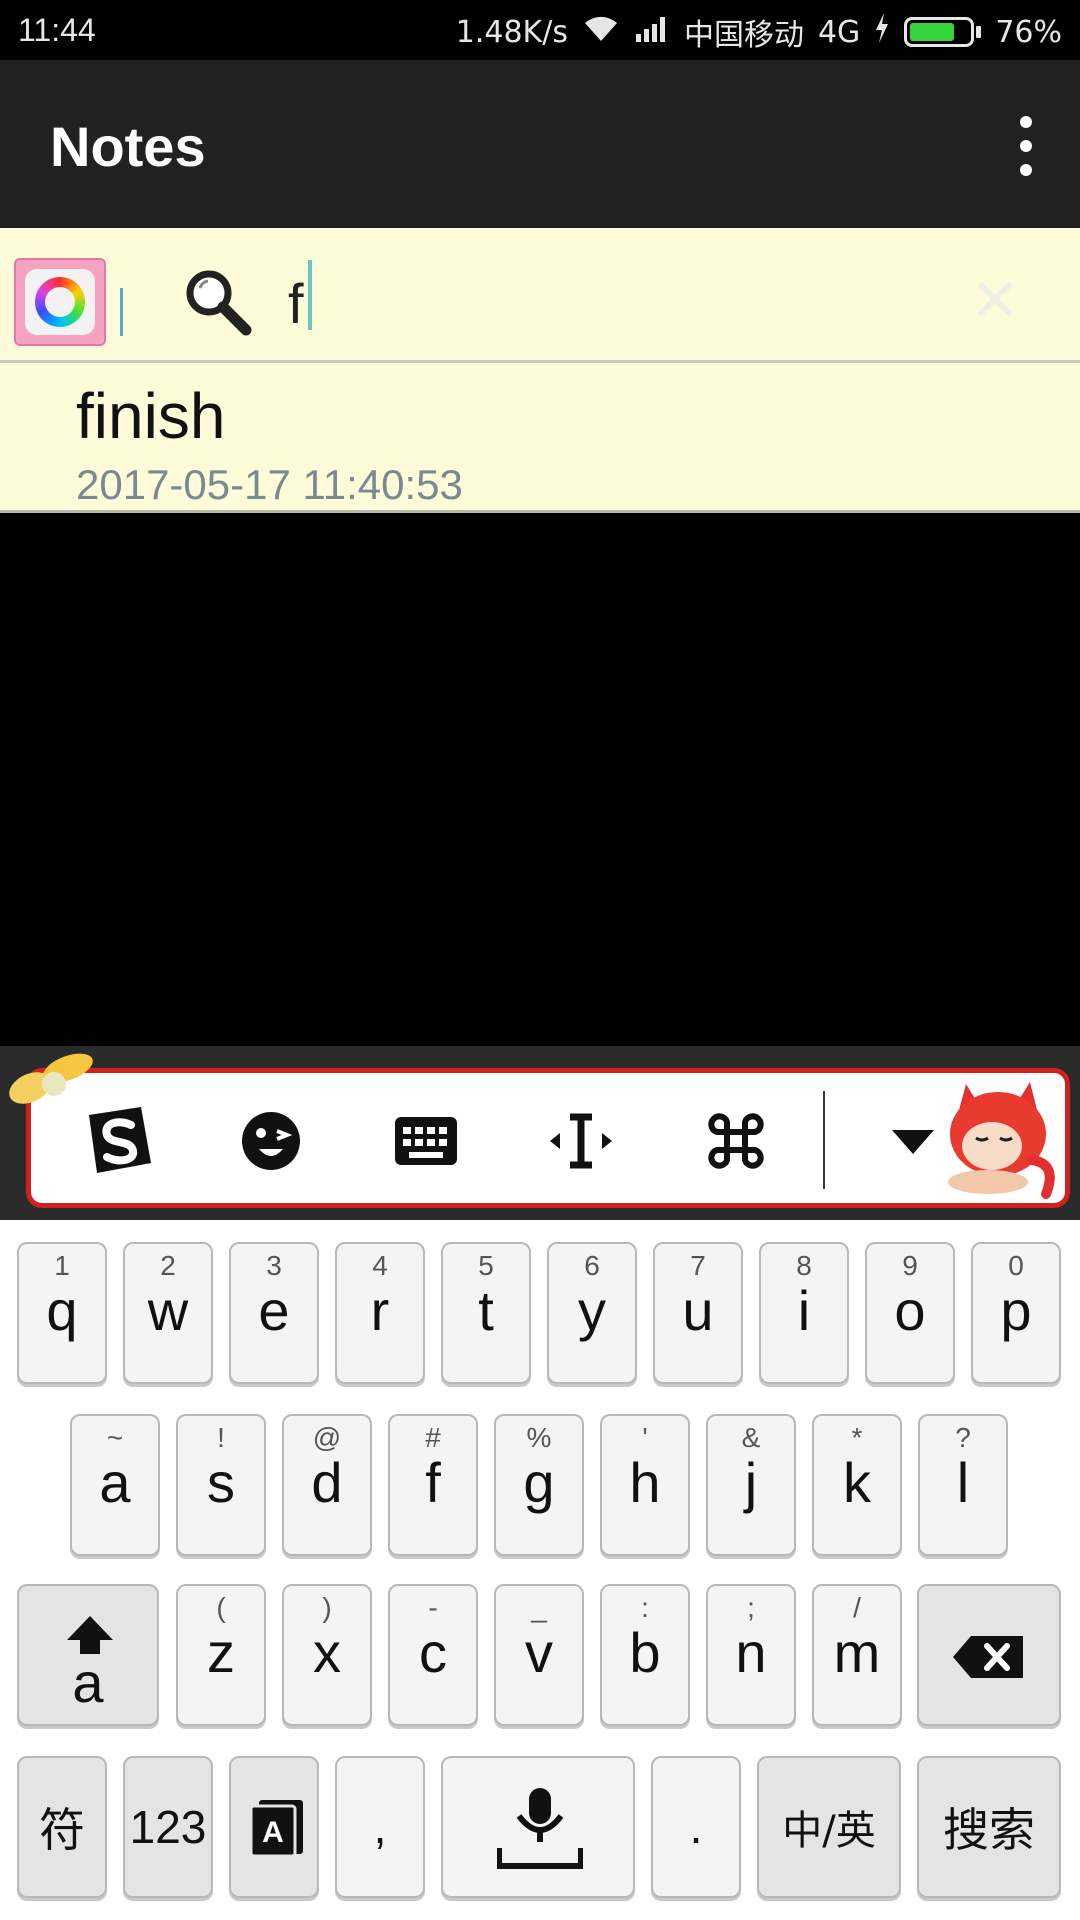  What do you see at coordinates (486, 1310) in the screenshot?
I see `key-label: t` at bounding box center [486, 1310].